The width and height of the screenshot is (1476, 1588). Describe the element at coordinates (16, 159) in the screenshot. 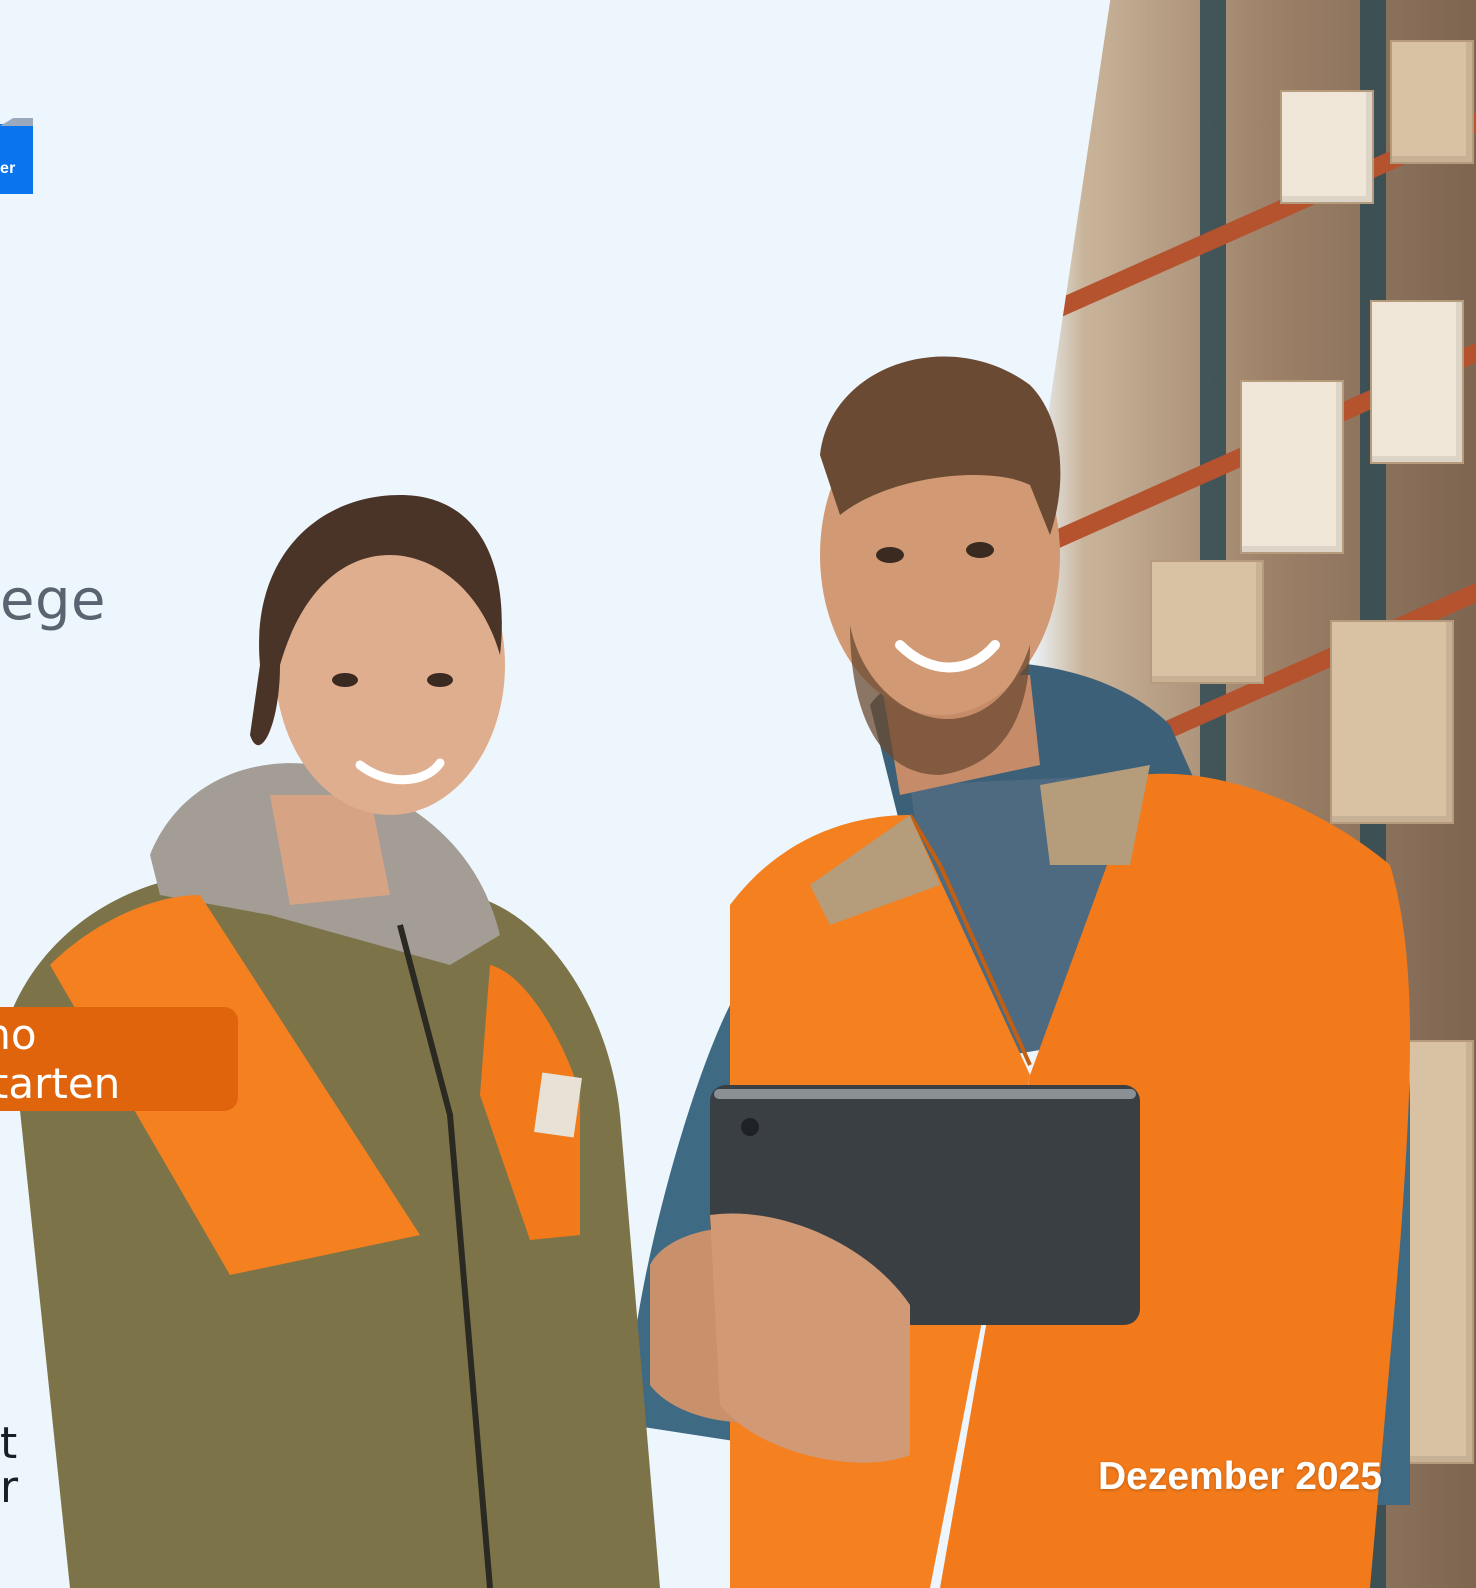

I see `brand-logo` at that location.